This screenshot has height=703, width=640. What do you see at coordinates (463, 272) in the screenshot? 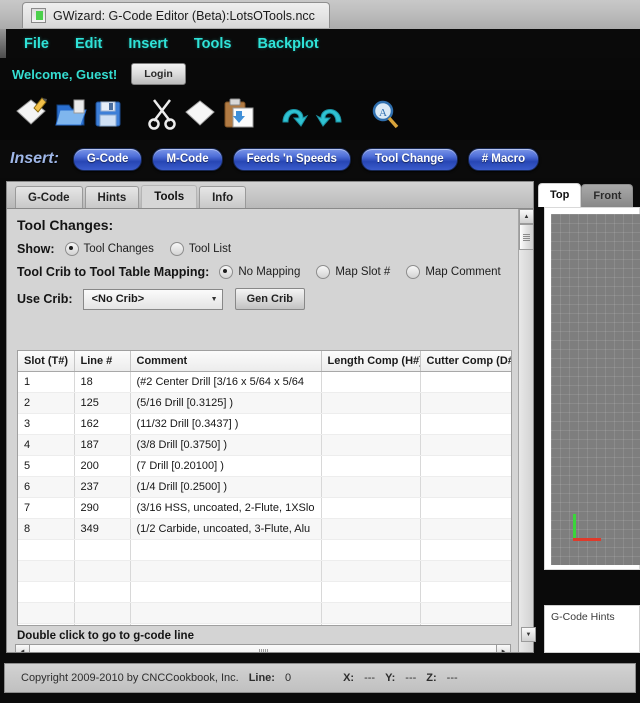
I see `radio-map-comment-label: Map Comment` at bounding box center [463, 272].